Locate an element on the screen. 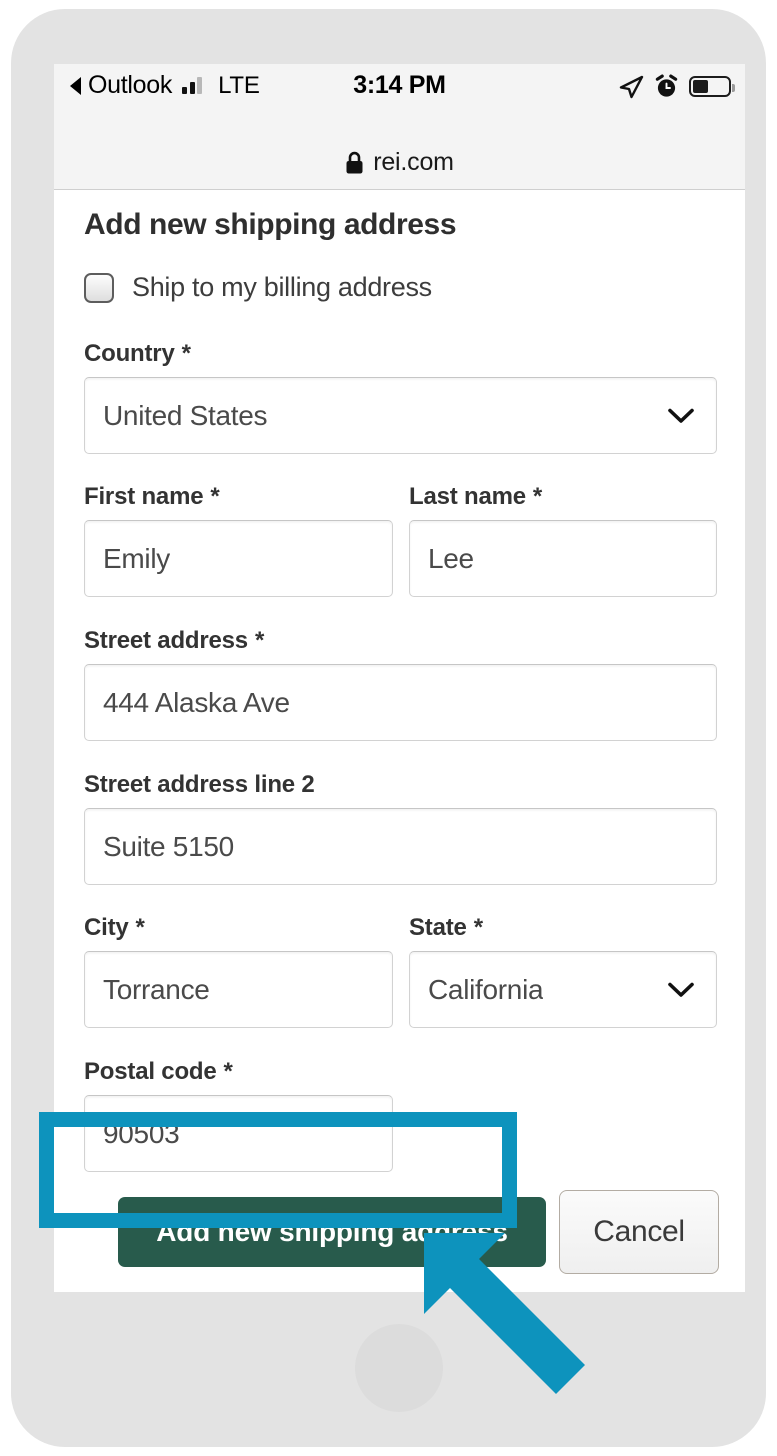 This screenshot has height=1456, width=777. ship-to-billing-label: Ship to my billing address is located at coordinates (282, 287).